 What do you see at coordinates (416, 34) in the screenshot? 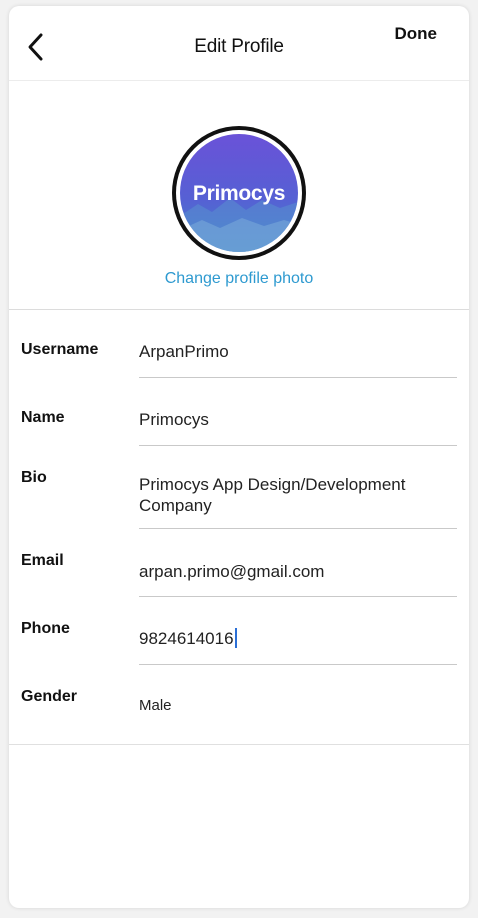
I see `done-button: Done` at bounding box center [416, 34].